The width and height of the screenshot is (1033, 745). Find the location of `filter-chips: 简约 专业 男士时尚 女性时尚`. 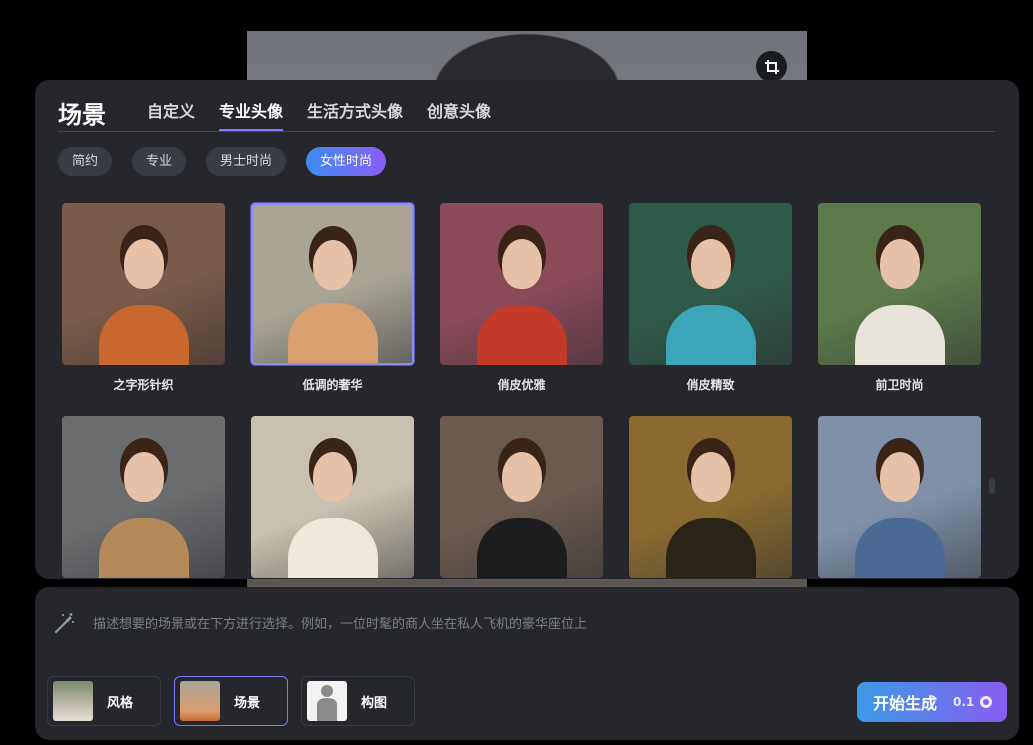

filter-chips: 简约 专业 男士时尚 女性时尚 is located at coordinates (222, 161).